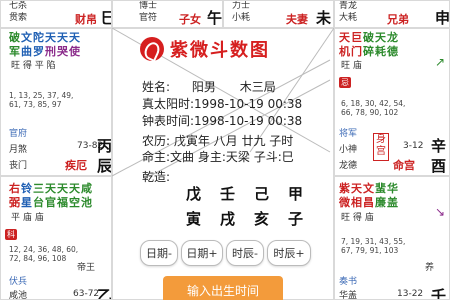 Image resolution: width=450 pixels, height=300 pixels. Describe the element at coordinates (228, 194) in the screenshot. I see `gz-month-stem: 壬` at that location.